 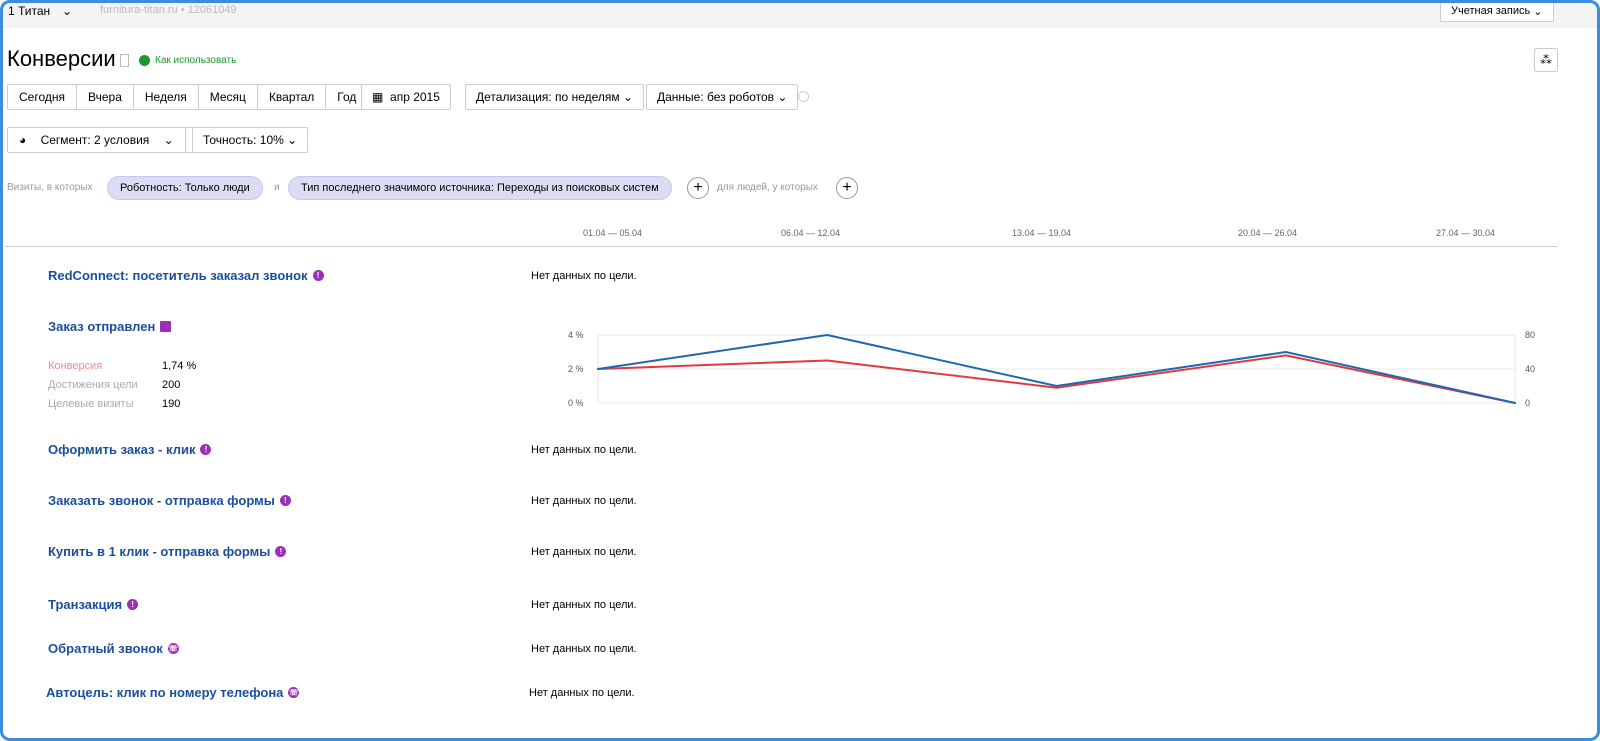 What do you see at coordinates (122, 449) in the screenshot?
I see `goal-name: Оформить заказ - клик` at bounding box center [122, 449].